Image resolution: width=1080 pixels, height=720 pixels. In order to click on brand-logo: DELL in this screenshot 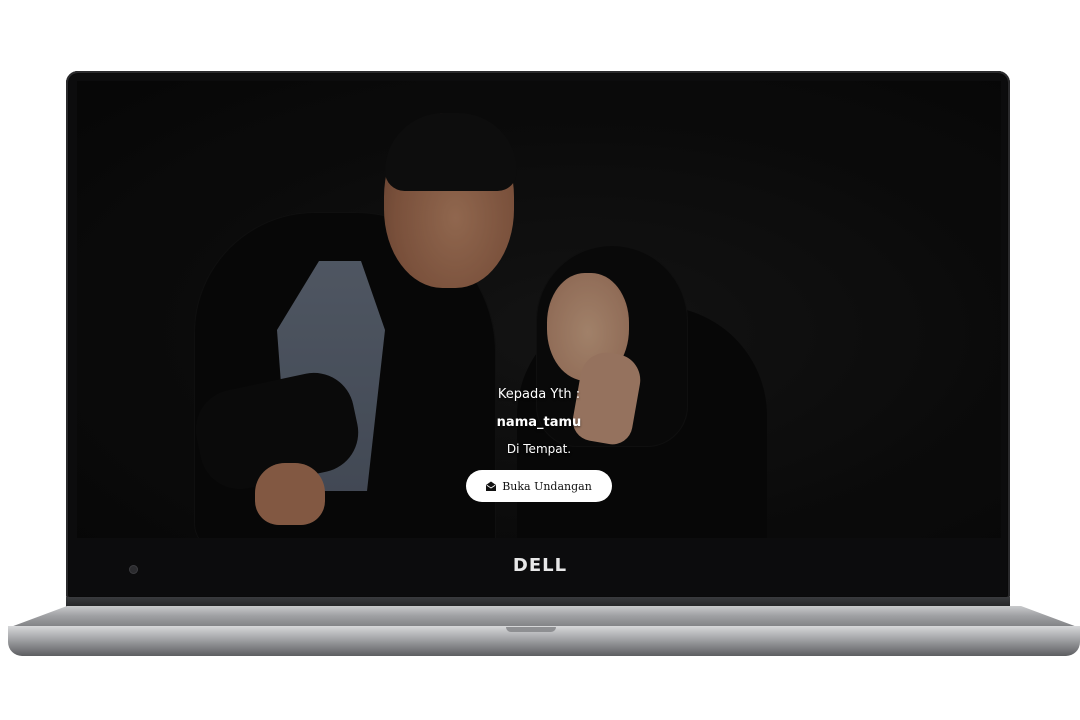, I will do `click(540, 565)`.